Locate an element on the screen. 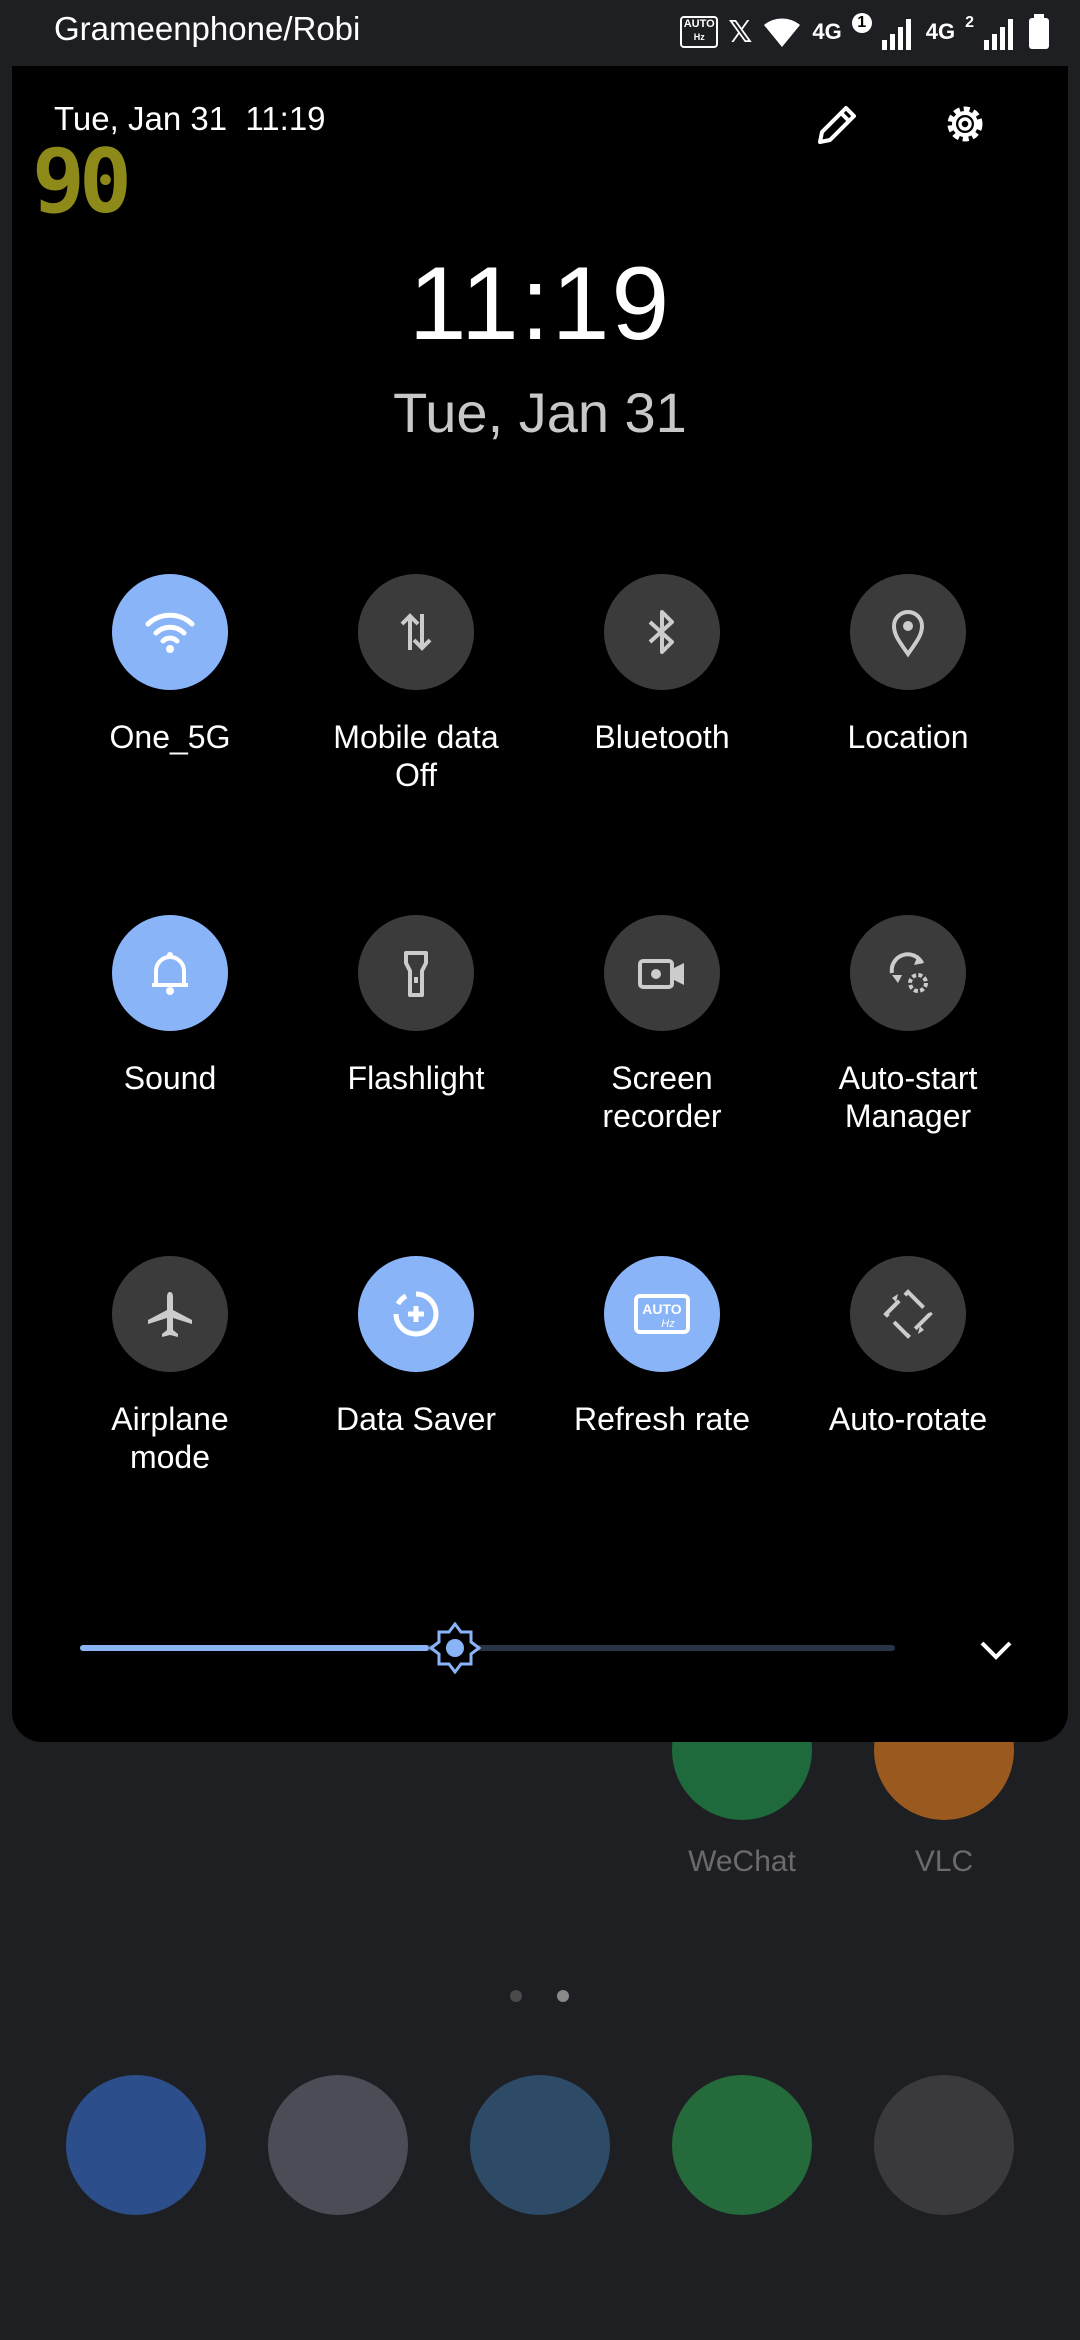 This screenshot has width=1080, height=2340. tile-location-toggle is located at coordinates (908, 632).